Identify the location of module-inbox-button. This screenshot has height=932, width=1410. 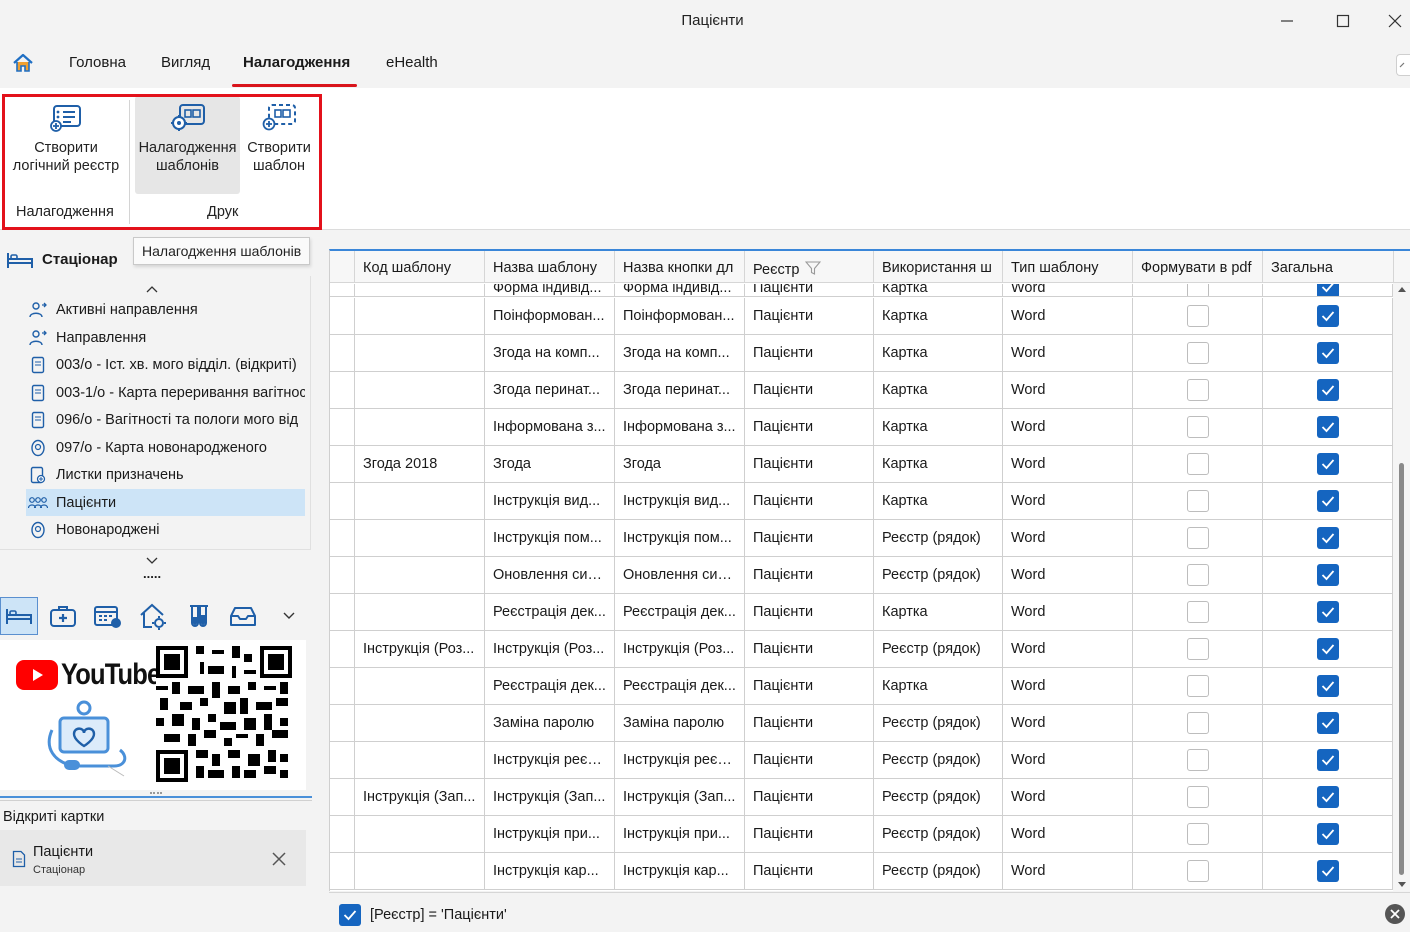
(243, 616).